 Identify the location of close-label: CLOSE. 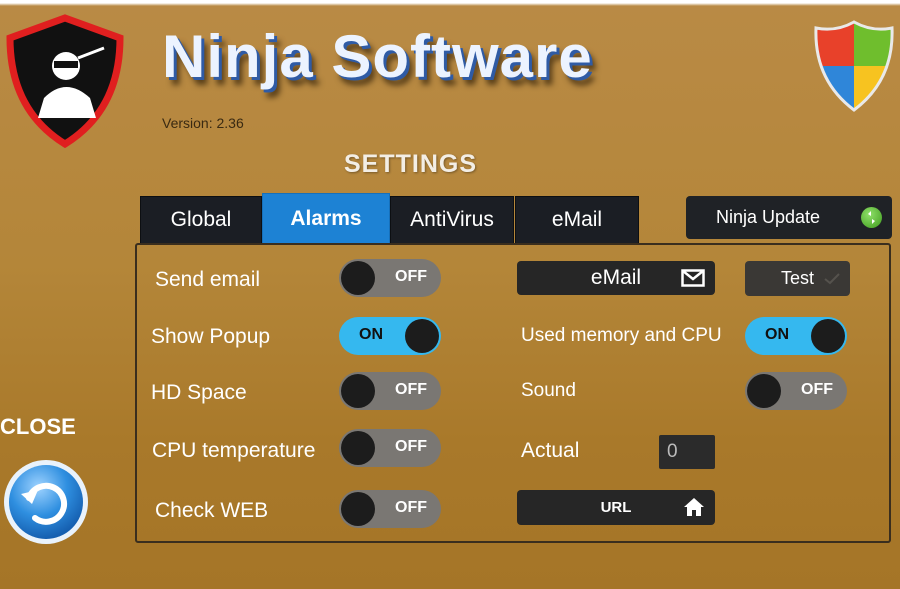
(38, 426).